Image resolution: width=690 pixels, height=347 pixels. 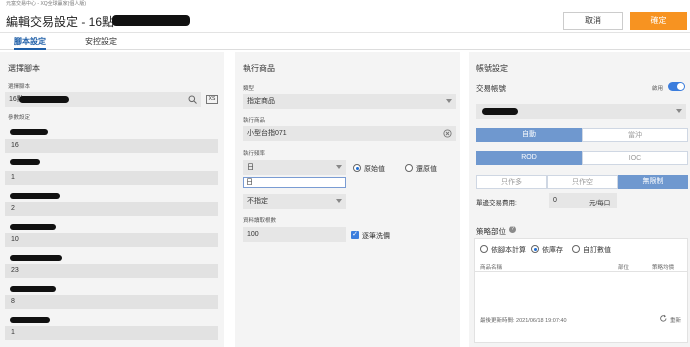 What do you see at coordinates (663, 318) in the screenshot?
I see `refresh-icon` at bounding box center [663, 318].